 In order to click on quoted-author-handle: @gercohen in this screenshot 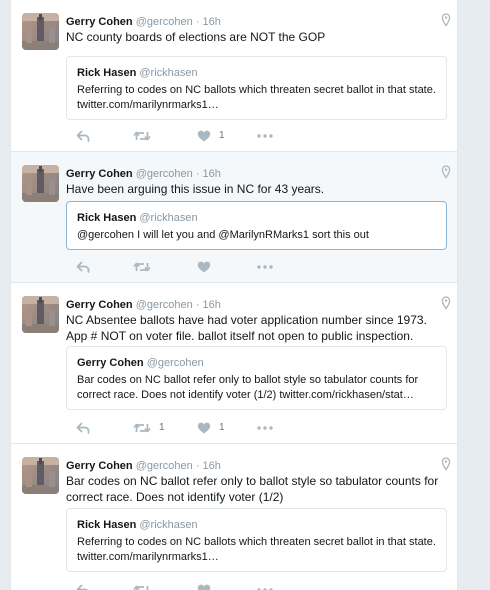, I will do `click(175, 363)`.